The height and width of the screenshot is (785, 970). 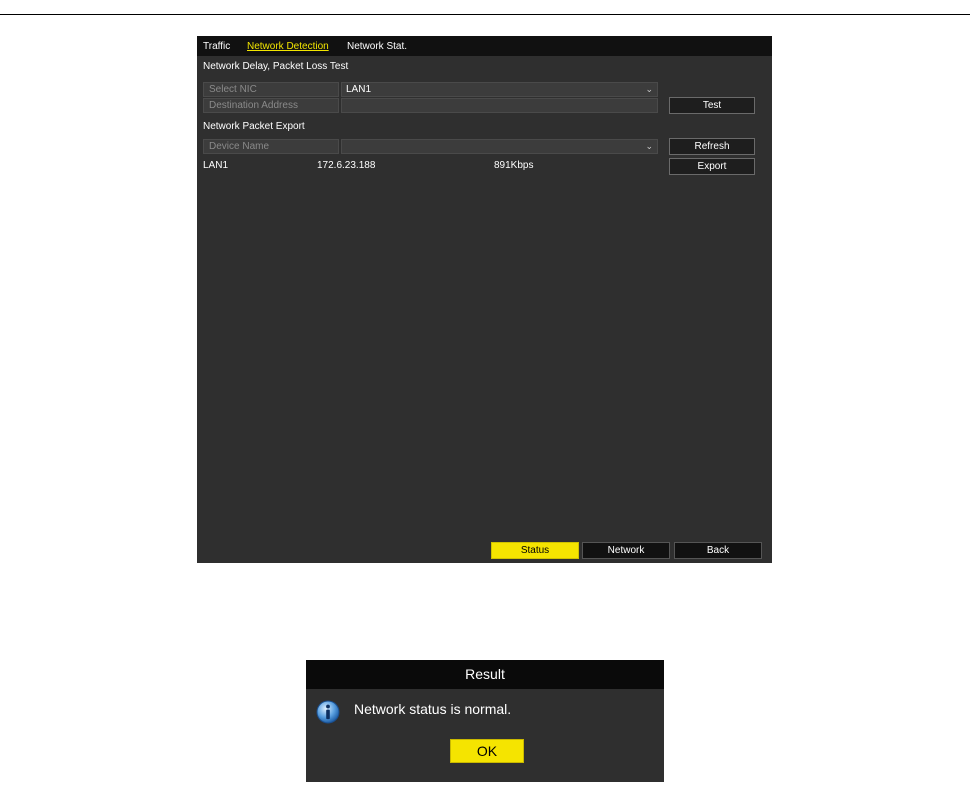 What do you see at coordinates (276, 66) in the screenshot?
I see `delay-section-title: Network Delay, Packet Loss Test` at bounding box center [276, 66].